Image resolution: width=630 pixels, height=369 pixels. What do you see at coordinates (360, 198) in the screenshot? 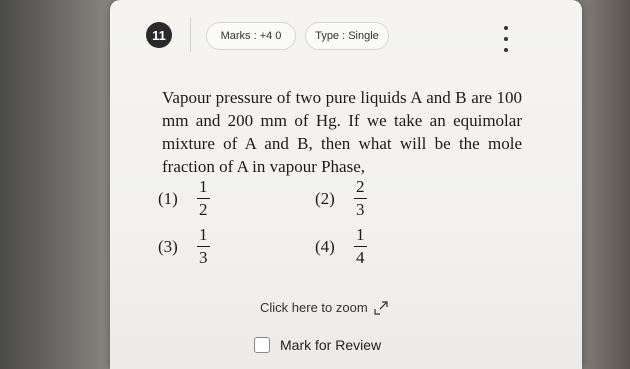
I see `option-fraction: 2 3` at bounding box center [360, 198].